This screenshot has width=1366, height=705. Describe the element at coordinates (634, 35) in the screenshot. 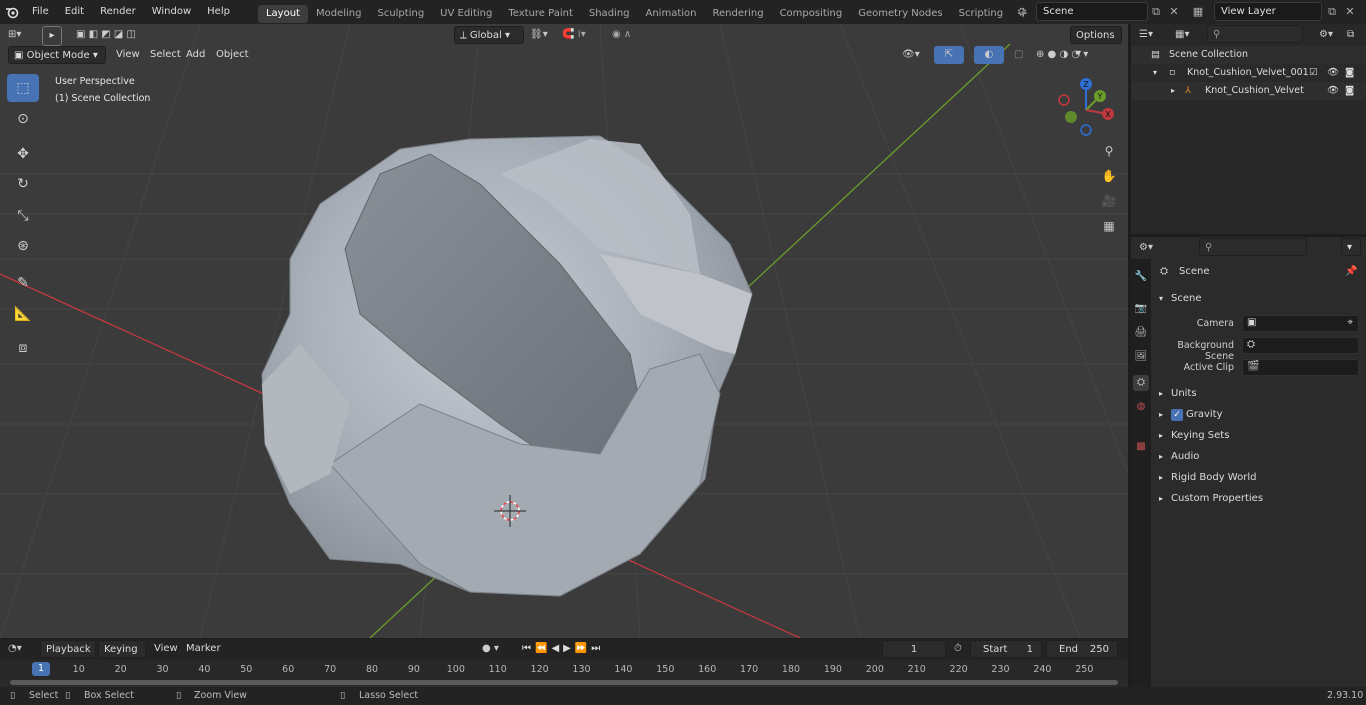

I see `proportional-edit-icon: ◉ ∧` at that location.